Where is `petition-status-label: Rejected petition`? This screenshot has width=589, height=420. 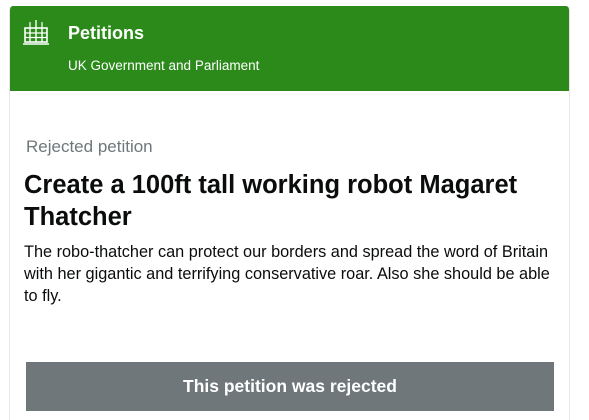
petition-status-label: Rejected petition is located at coordinates (89, 146).